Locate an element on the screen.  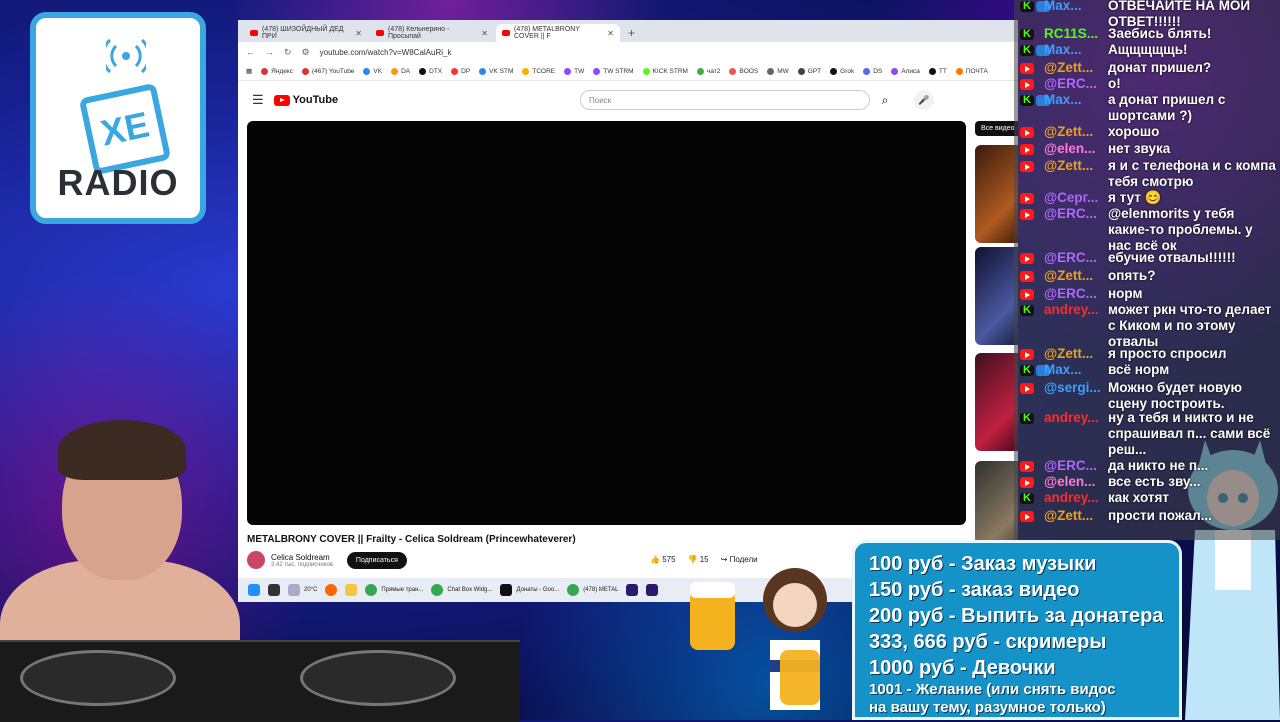
url-field: youtube.com/watch?v=W8CalAuRi_k is located at coordinates (386, 52).